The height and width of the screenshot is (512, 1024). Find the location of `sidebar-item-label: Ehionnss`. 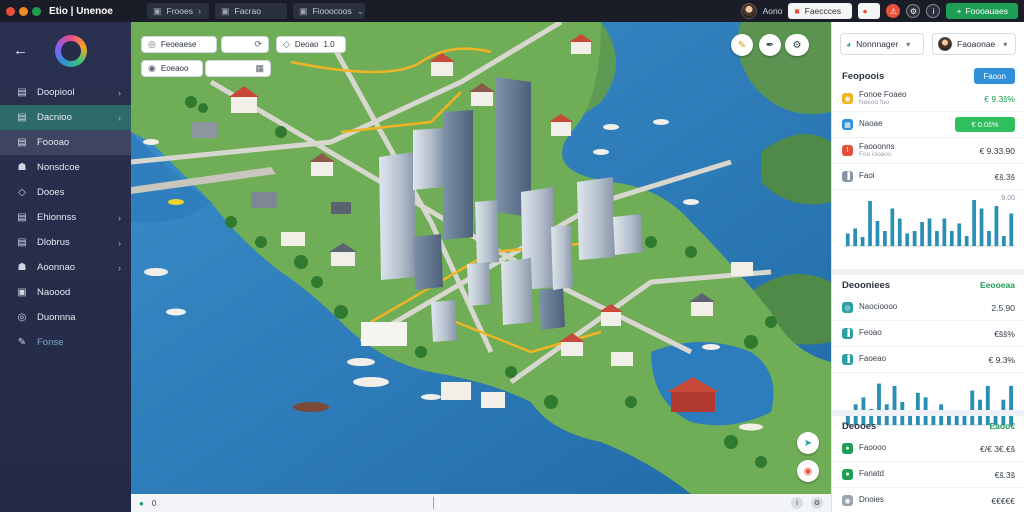

sidebar-item-label: Ehionnss is located at coordinates (57, 217).